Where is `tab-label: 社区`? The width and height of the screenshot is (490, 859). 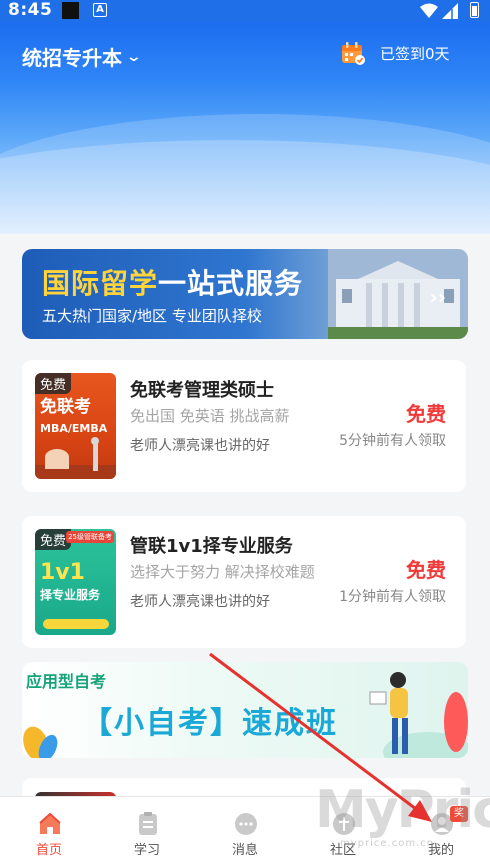 tab-label: 社区 is located at coordinates (342, 850).